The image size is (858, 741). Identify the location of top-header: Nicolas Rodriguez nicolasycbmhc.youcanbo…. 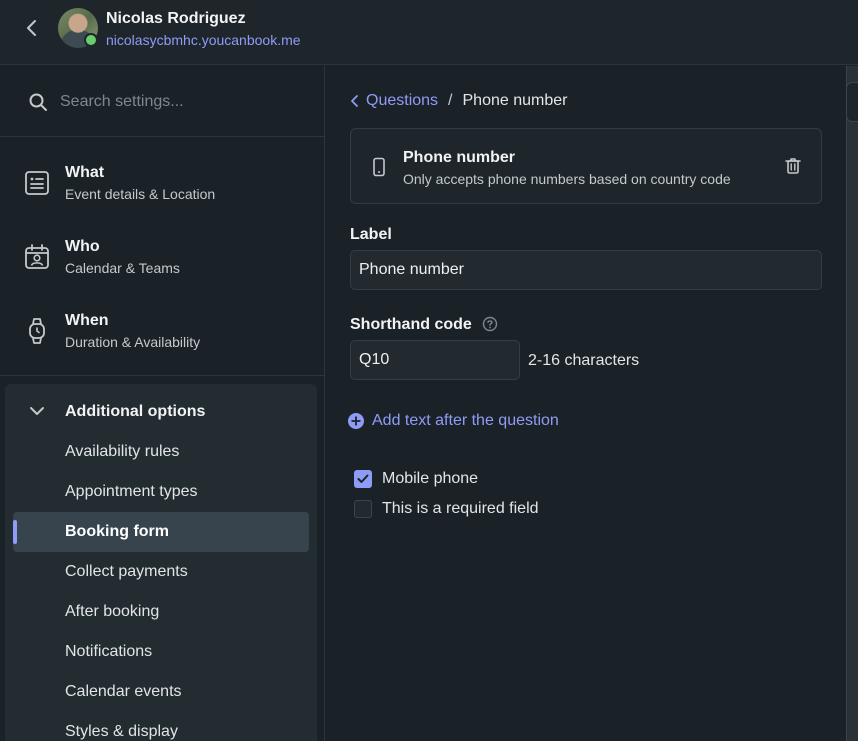
(429, 32).